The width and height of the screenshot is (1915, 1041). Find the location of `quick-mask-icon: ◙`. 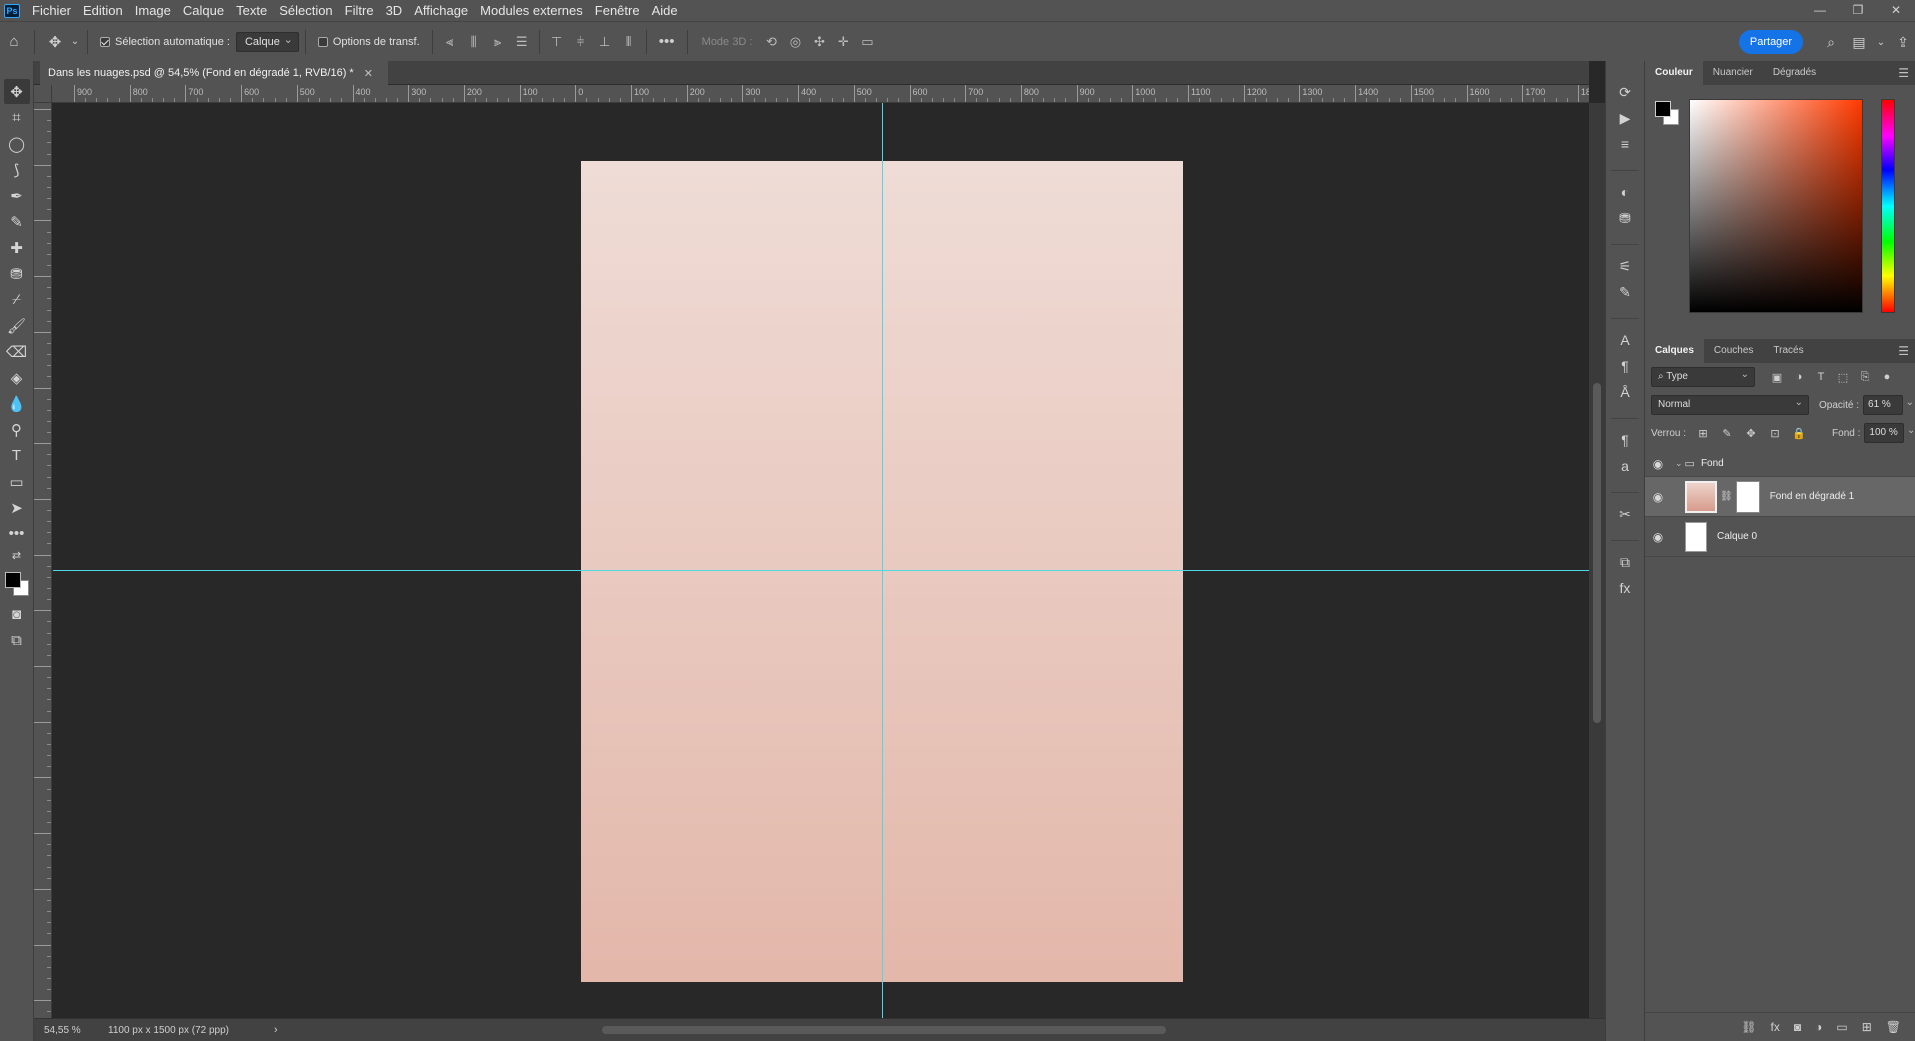

quick-mask-icon: ◙ is located at coordinates (17, 614).